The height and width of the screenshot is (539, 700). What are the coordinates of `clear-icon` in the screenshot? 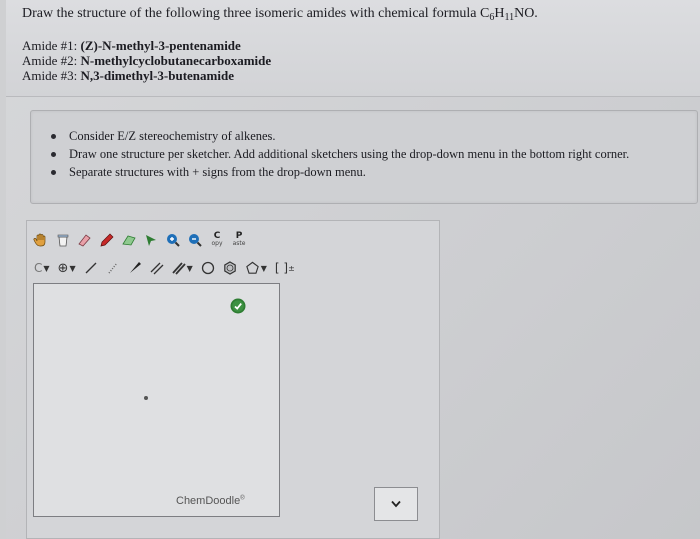 It's located at (63, 240).